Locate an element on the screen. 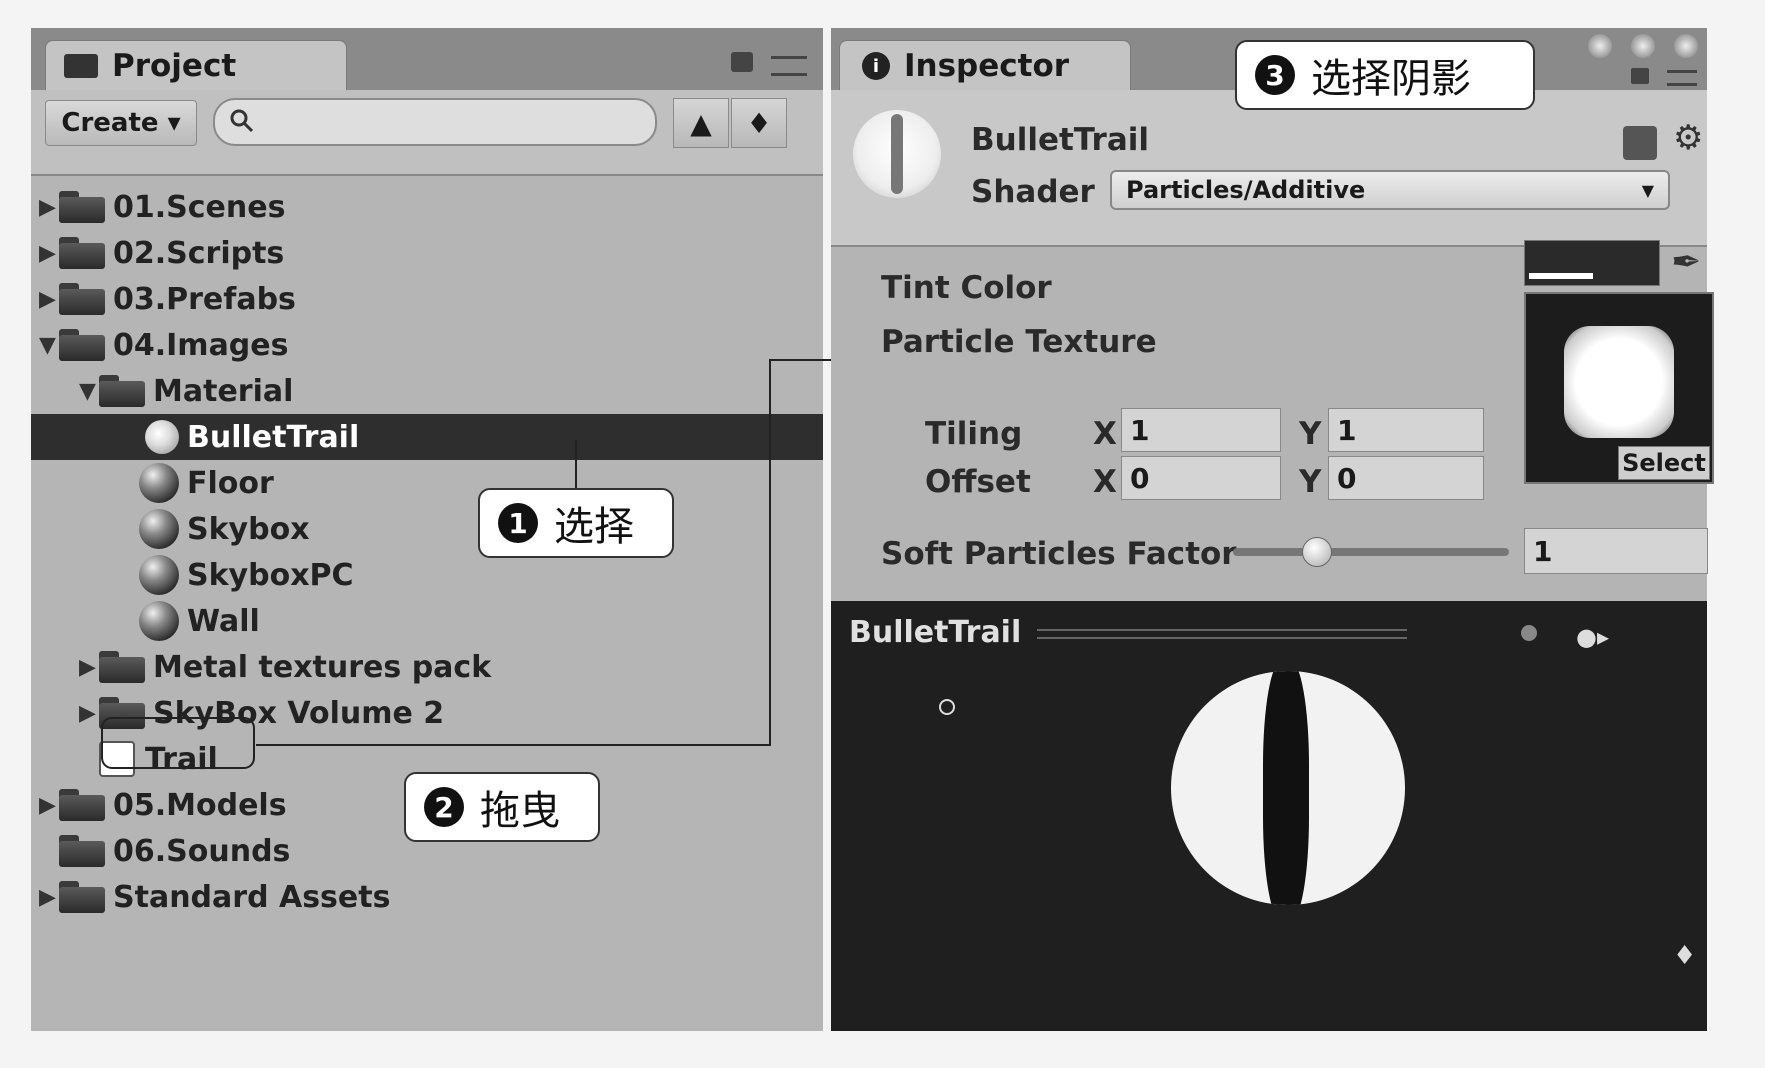  shader-dropdown: Particles/Additive ▼ is located at coordinates (1390, 190).